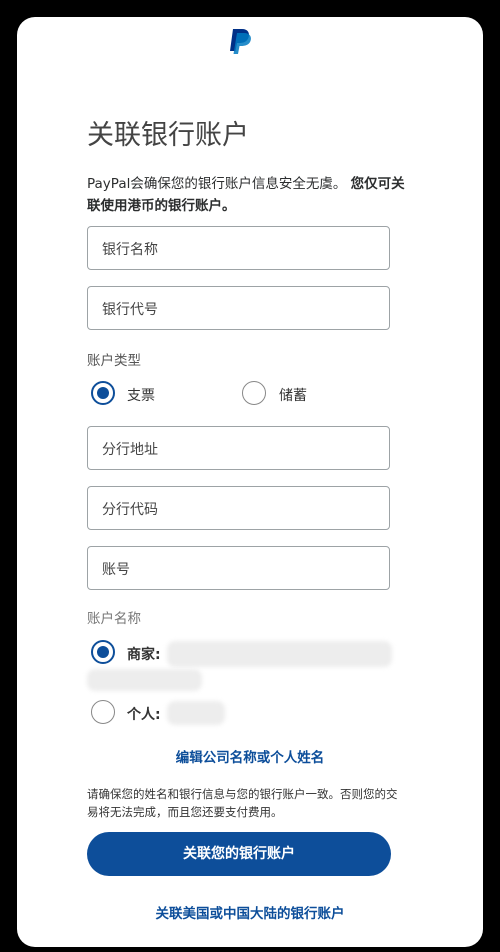  I want to click on branch-code-field: 分行代码, so click(238, 508).